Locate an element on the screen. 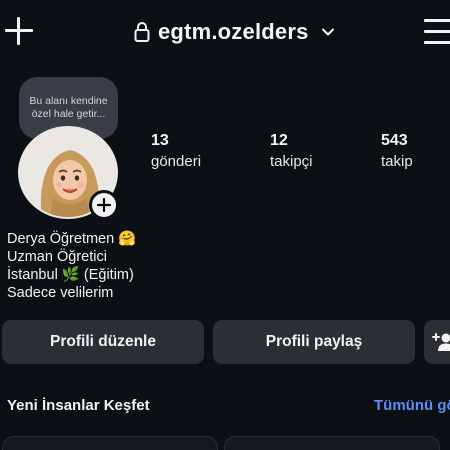  bio-line: İstanbul 🌿 (Eğitim) is located at coordinates (70, 275).